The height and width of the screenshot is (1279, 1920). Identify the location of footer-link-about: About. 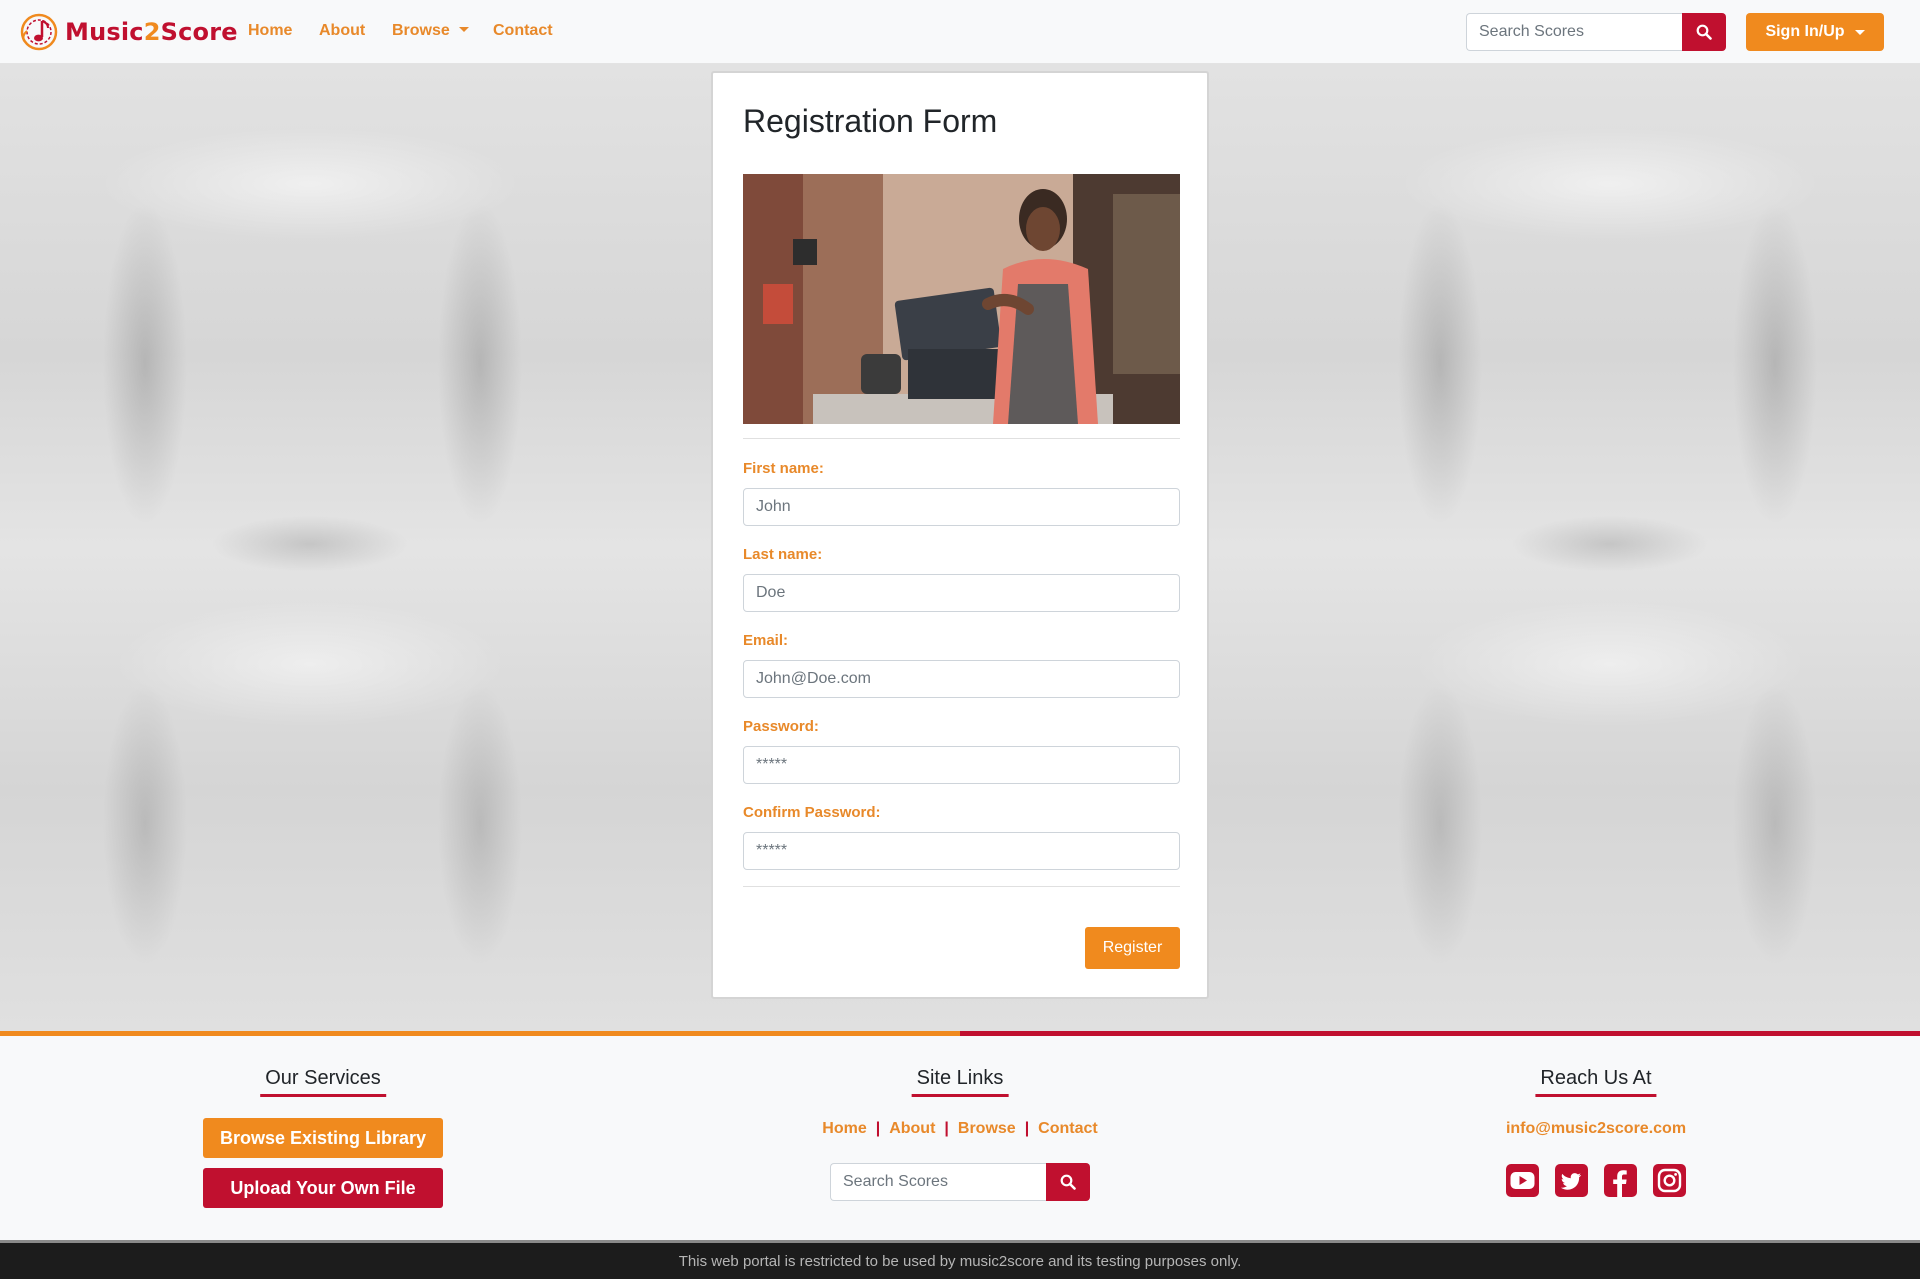
(912, 1128).